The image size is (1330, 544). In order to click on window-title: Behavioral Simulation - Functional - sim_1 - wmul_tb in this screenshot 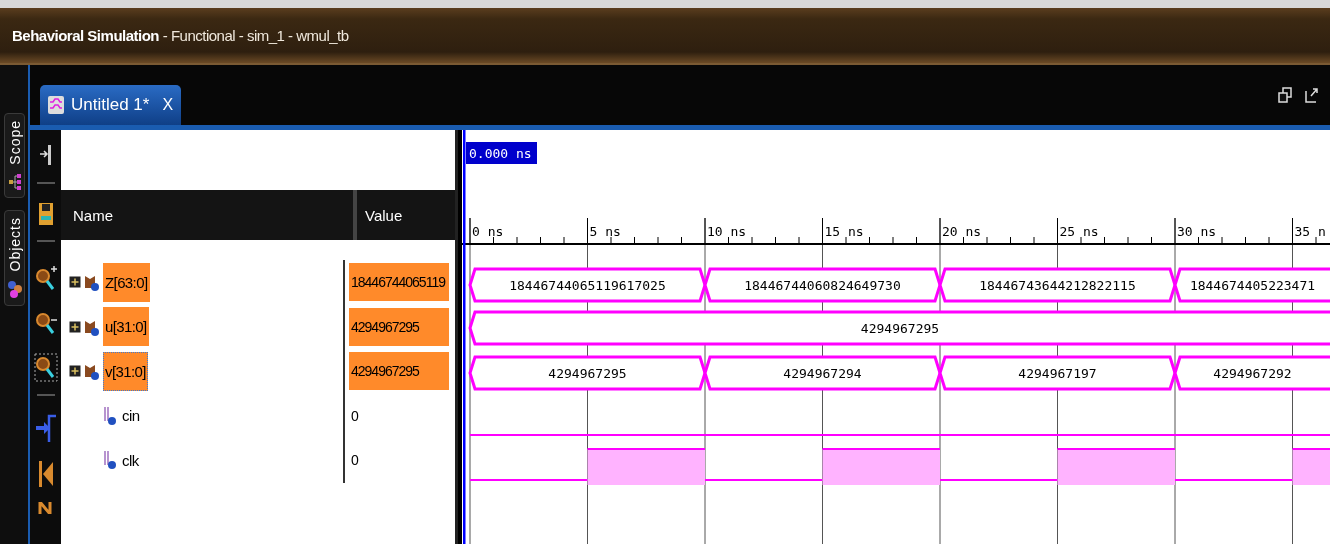, I will do `click(180, 35)`.